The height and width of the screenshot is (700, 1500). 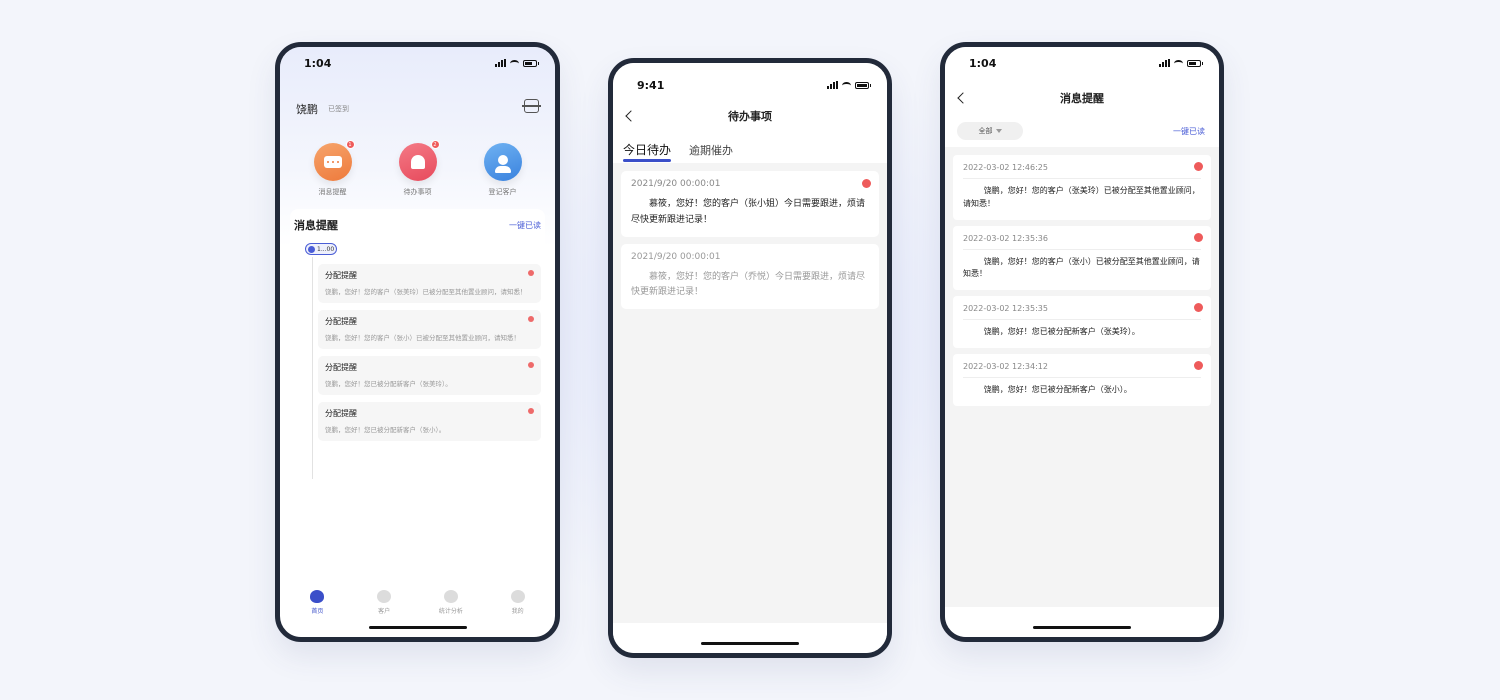 I want to click on quick-action-label: 登记客户, so click(x=502, y=192).